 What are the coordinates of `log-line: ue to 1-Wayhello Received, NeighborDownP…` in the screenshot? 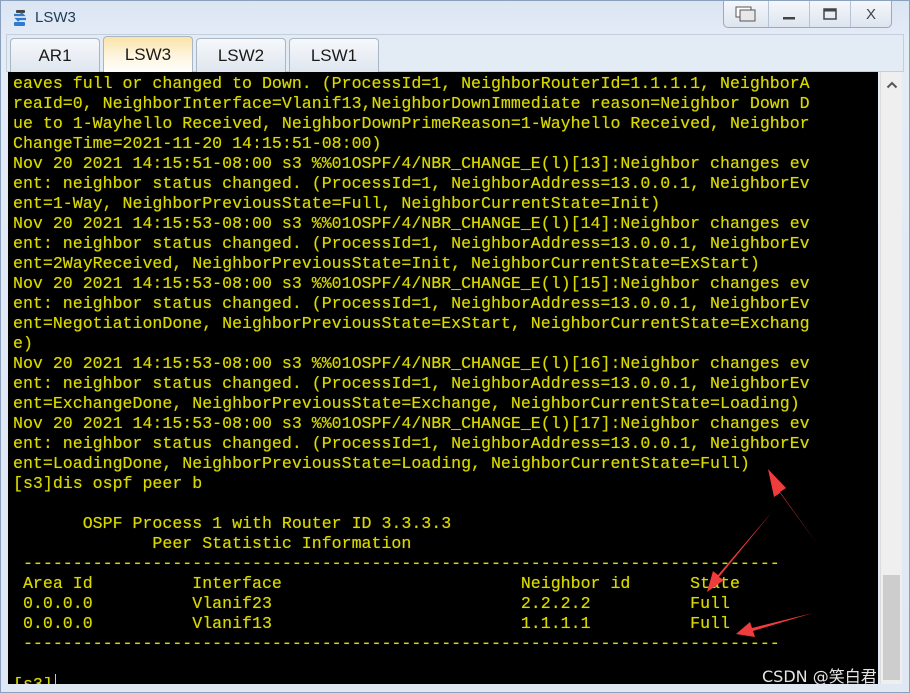 It's located at (411, 123).